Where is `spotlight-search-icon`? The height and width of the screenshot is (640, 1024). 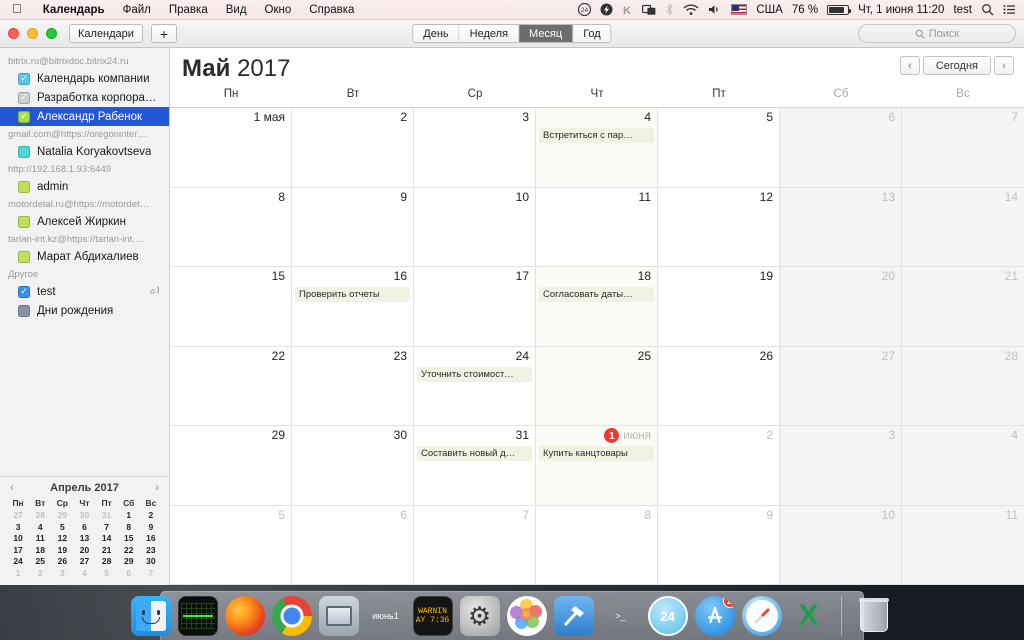 spotlight-search-icon is located at coordinates (987, 9).